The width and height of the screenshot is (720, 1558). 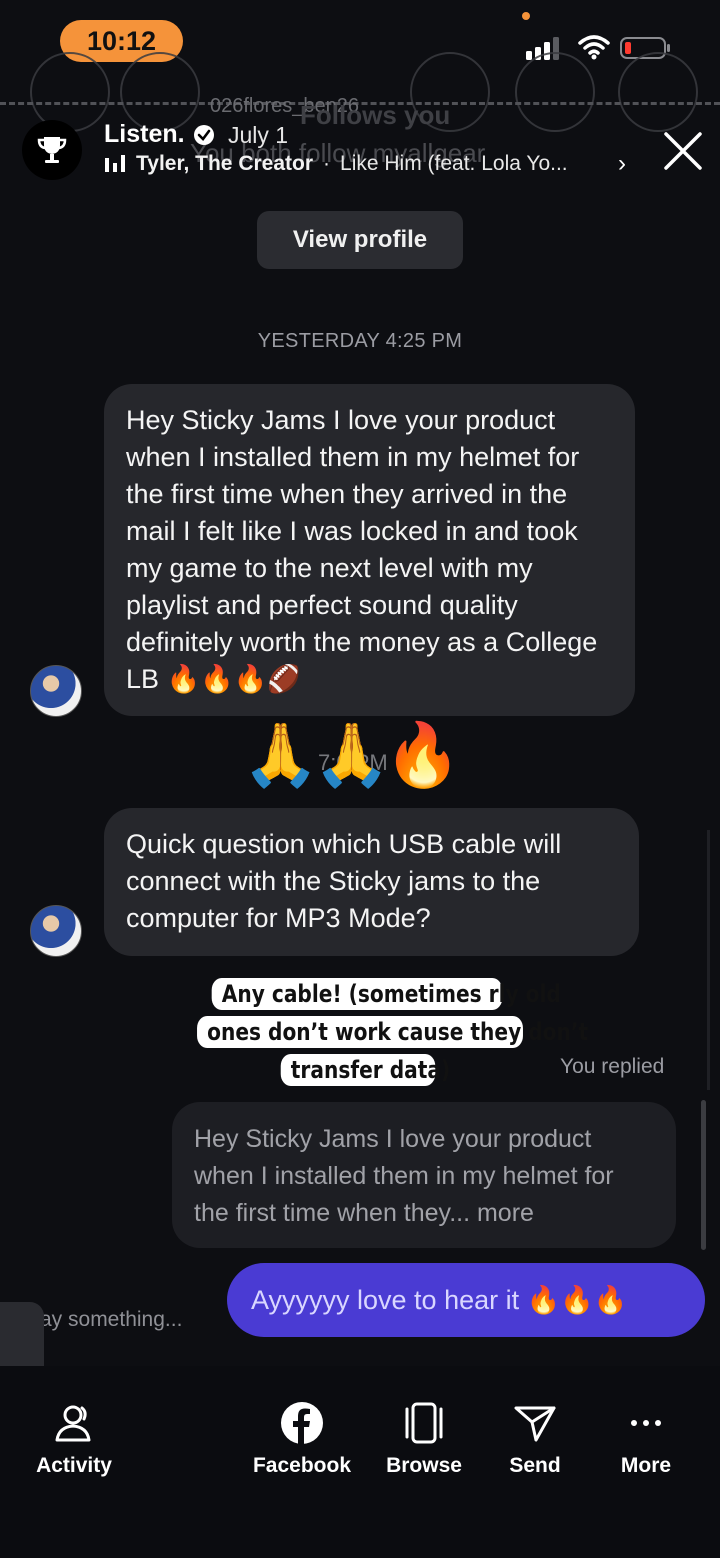 What do you see at coordinates (386, 994) in the screenshot?
I see `sticker-line: Any cable! (sometimes rly old` at bounding box center [386, 994].